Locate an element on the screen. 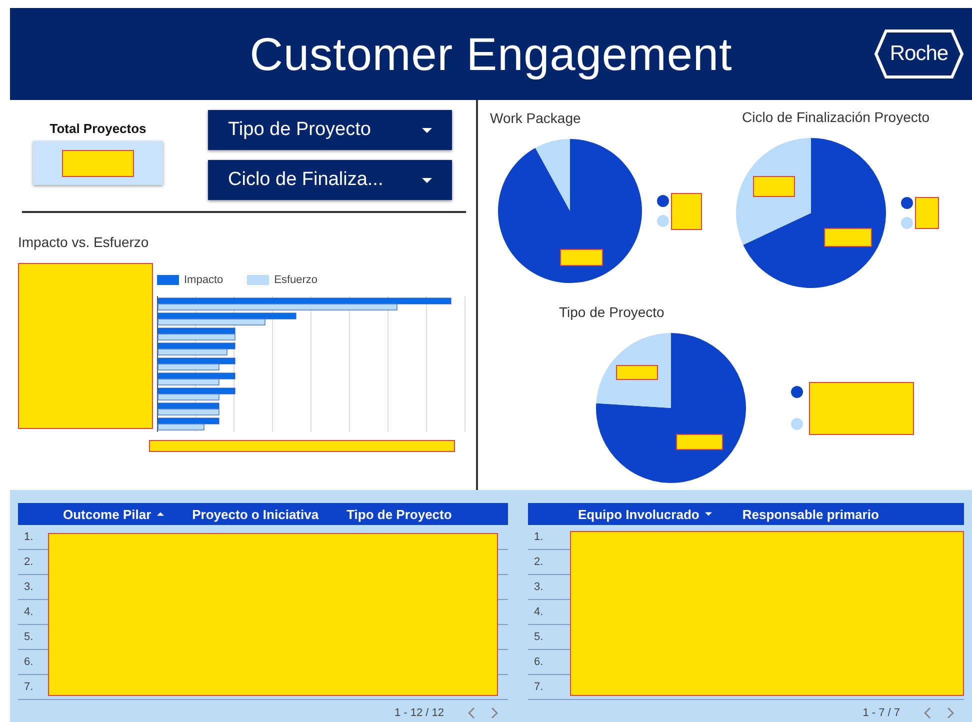 The width and height of the screenshot is (972, 722). chart-title: Work Package is located at coordinates (536, 118).